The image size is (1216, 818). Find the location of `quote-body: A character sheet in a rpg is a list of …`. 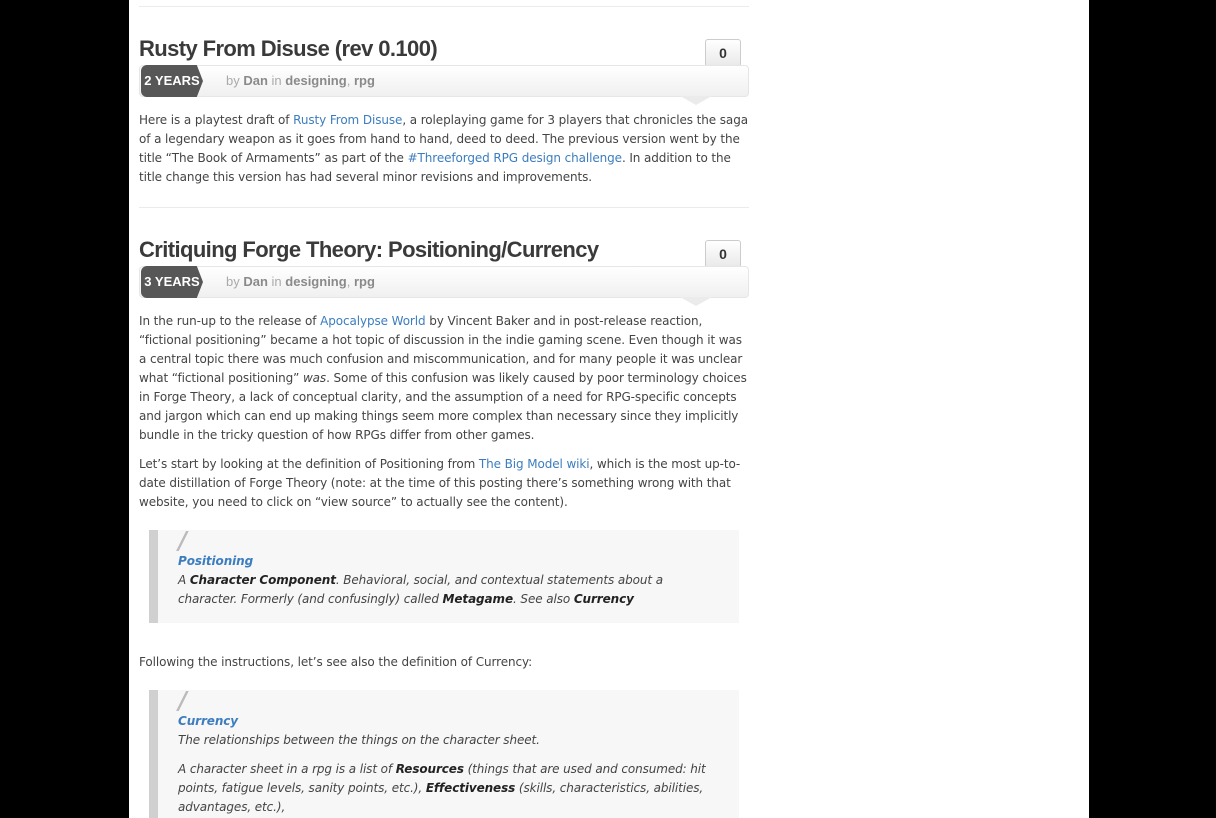

quote-body: A character sheet in a rpg is a list of … is located at coordinates (448, 788).